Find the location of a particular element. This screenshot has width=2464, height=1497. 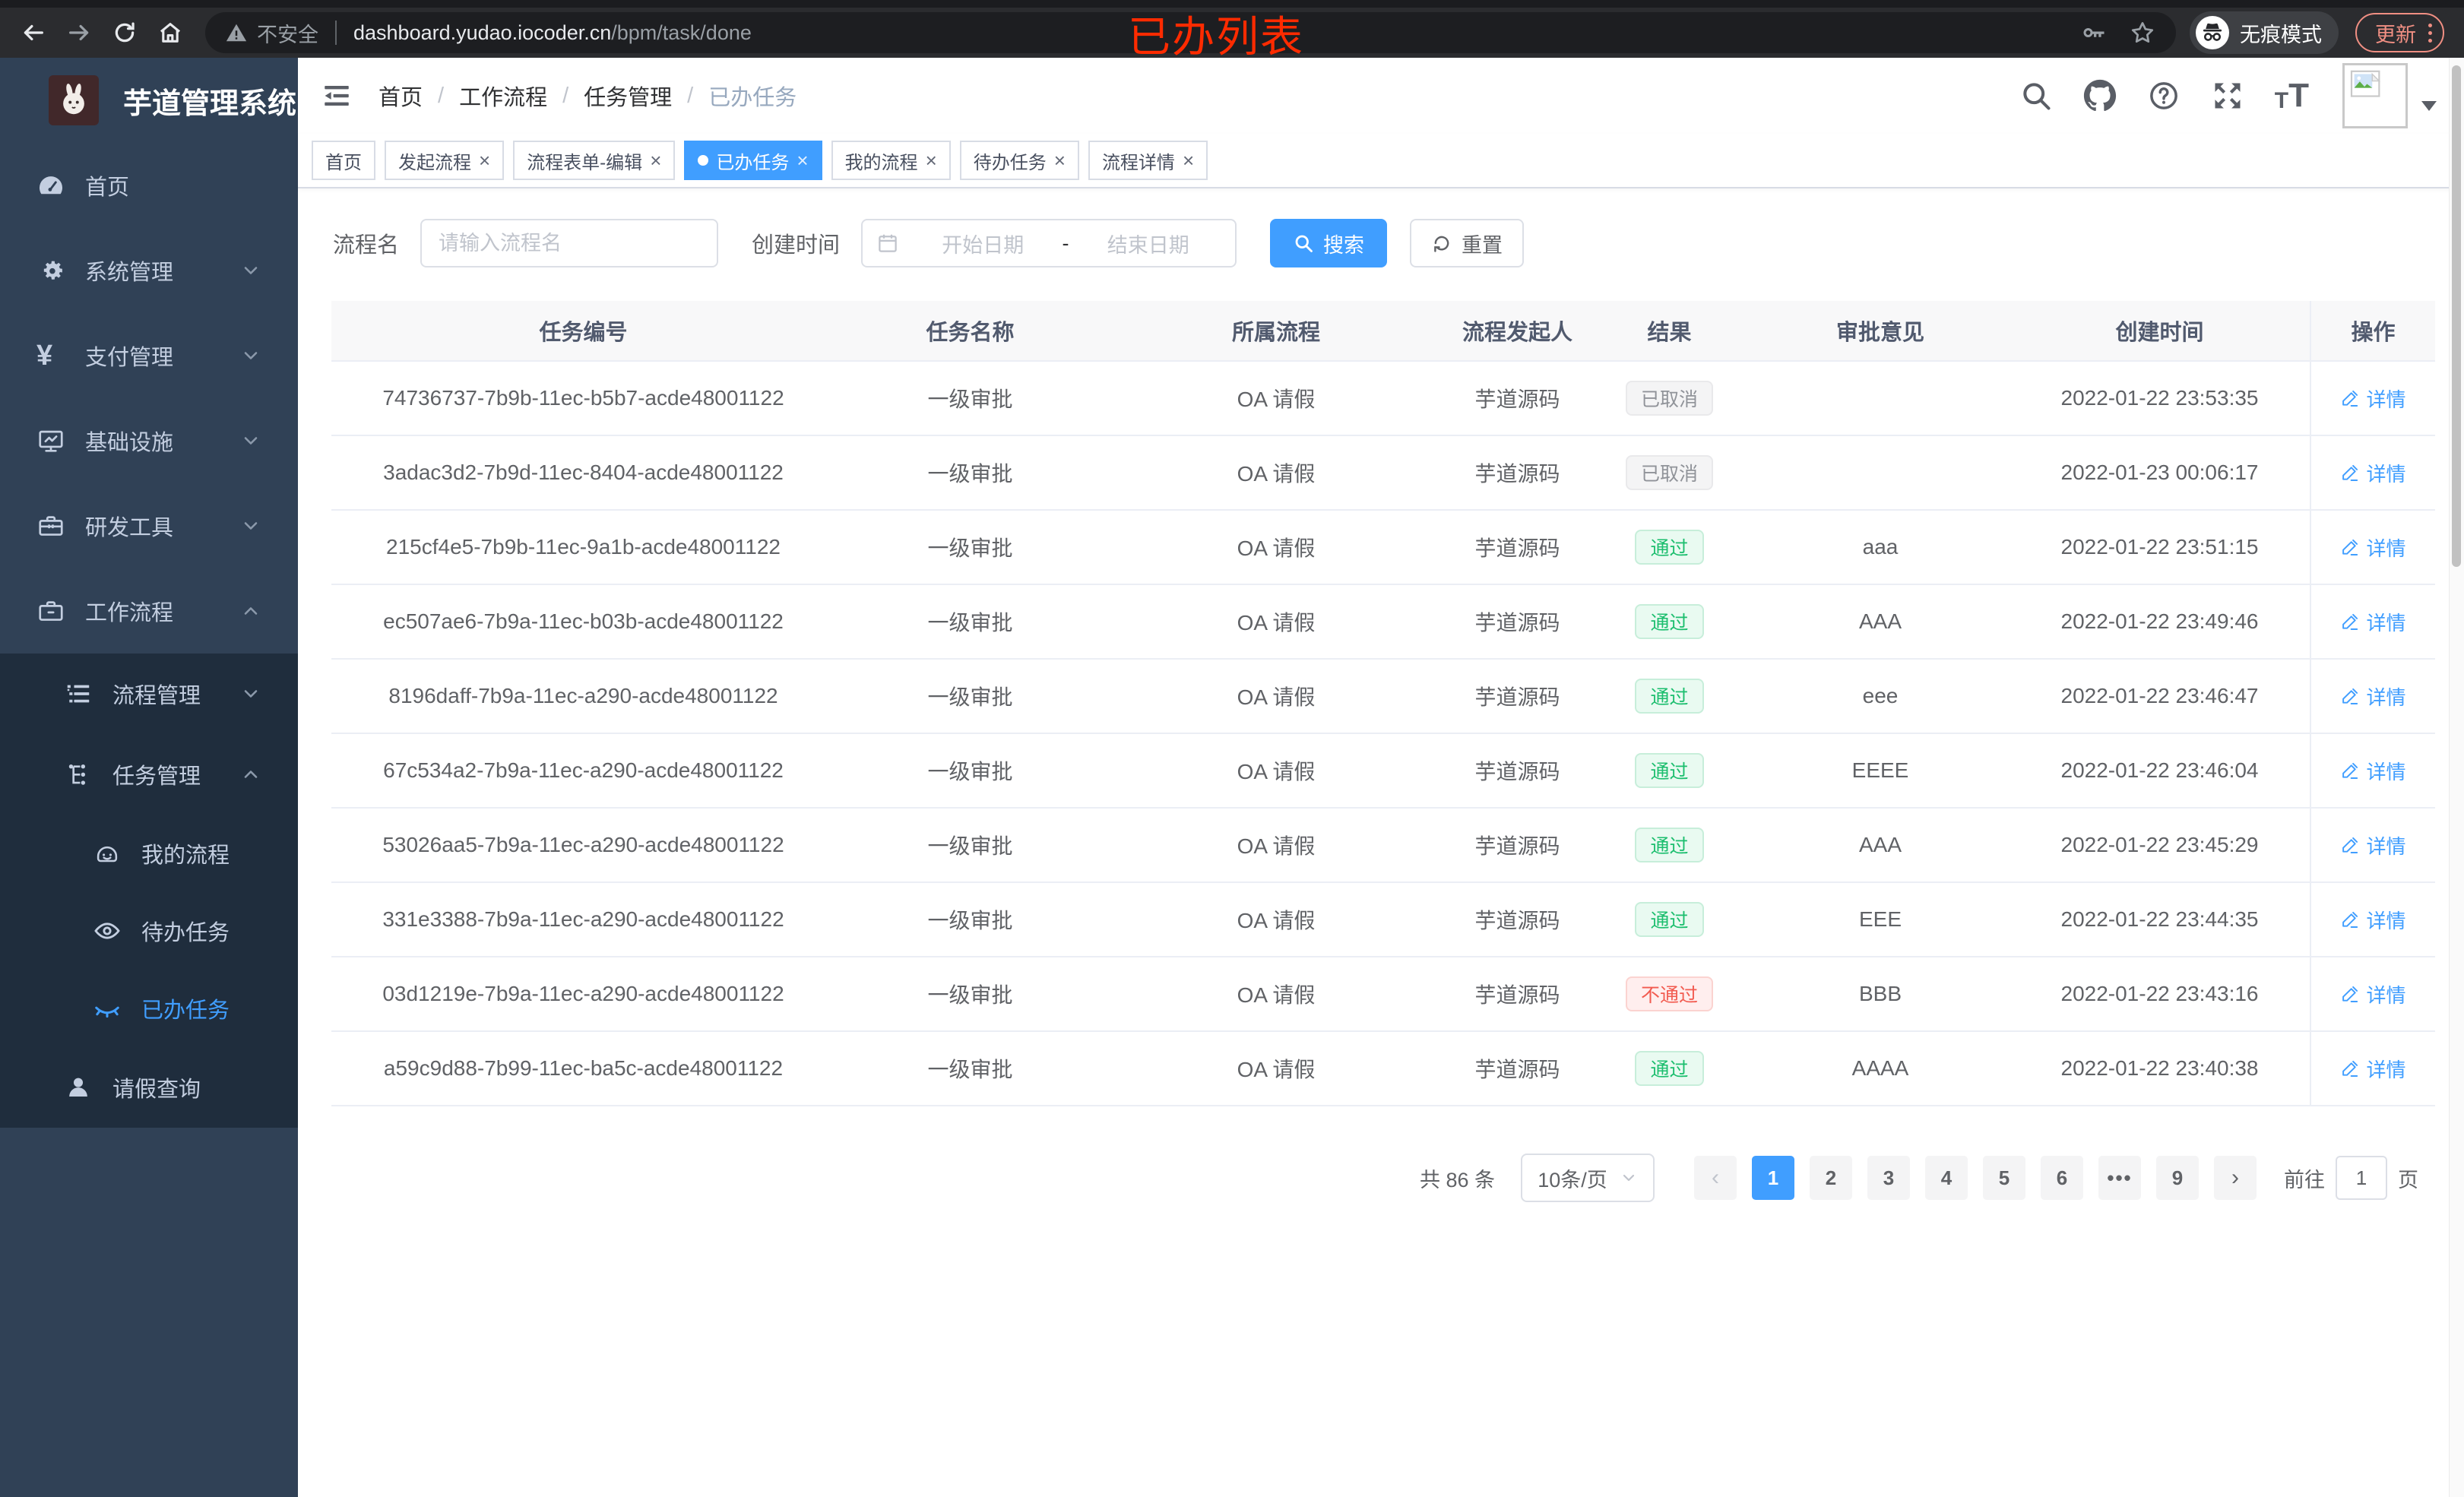

tab-label: 首页 is located at coordinates (343, 162).